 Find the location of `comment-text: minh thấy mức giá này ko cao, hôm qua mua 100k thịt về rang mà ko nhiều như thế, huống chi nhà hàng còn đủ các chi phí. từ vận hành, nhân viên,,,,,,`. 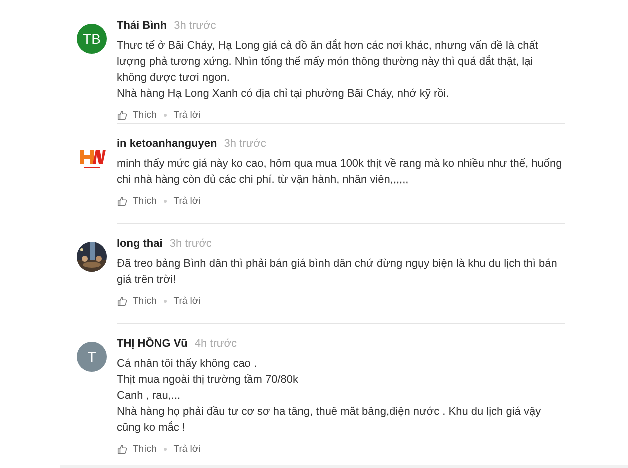

comment-text: minh thấy mức giá này ko cao, hôm qua mua 100k thịt về rang mà ko nhiều như thế, huống chi nhà hàng còn đủ các chi phí. từ vận hành, nhân viên,,,,,, is located at coordinates (340, 172).